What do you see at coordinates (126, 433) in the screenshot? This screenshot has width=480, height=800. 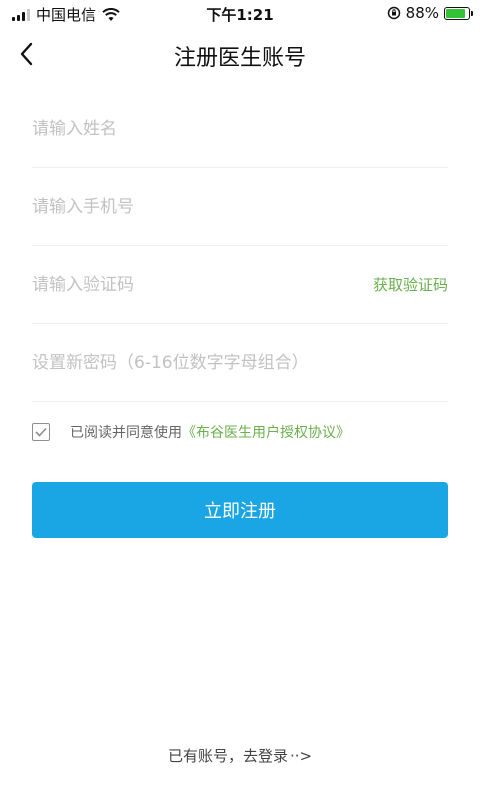 I see `agreement-text: 已阅读并同意使用` at bounding box center [126, 433].